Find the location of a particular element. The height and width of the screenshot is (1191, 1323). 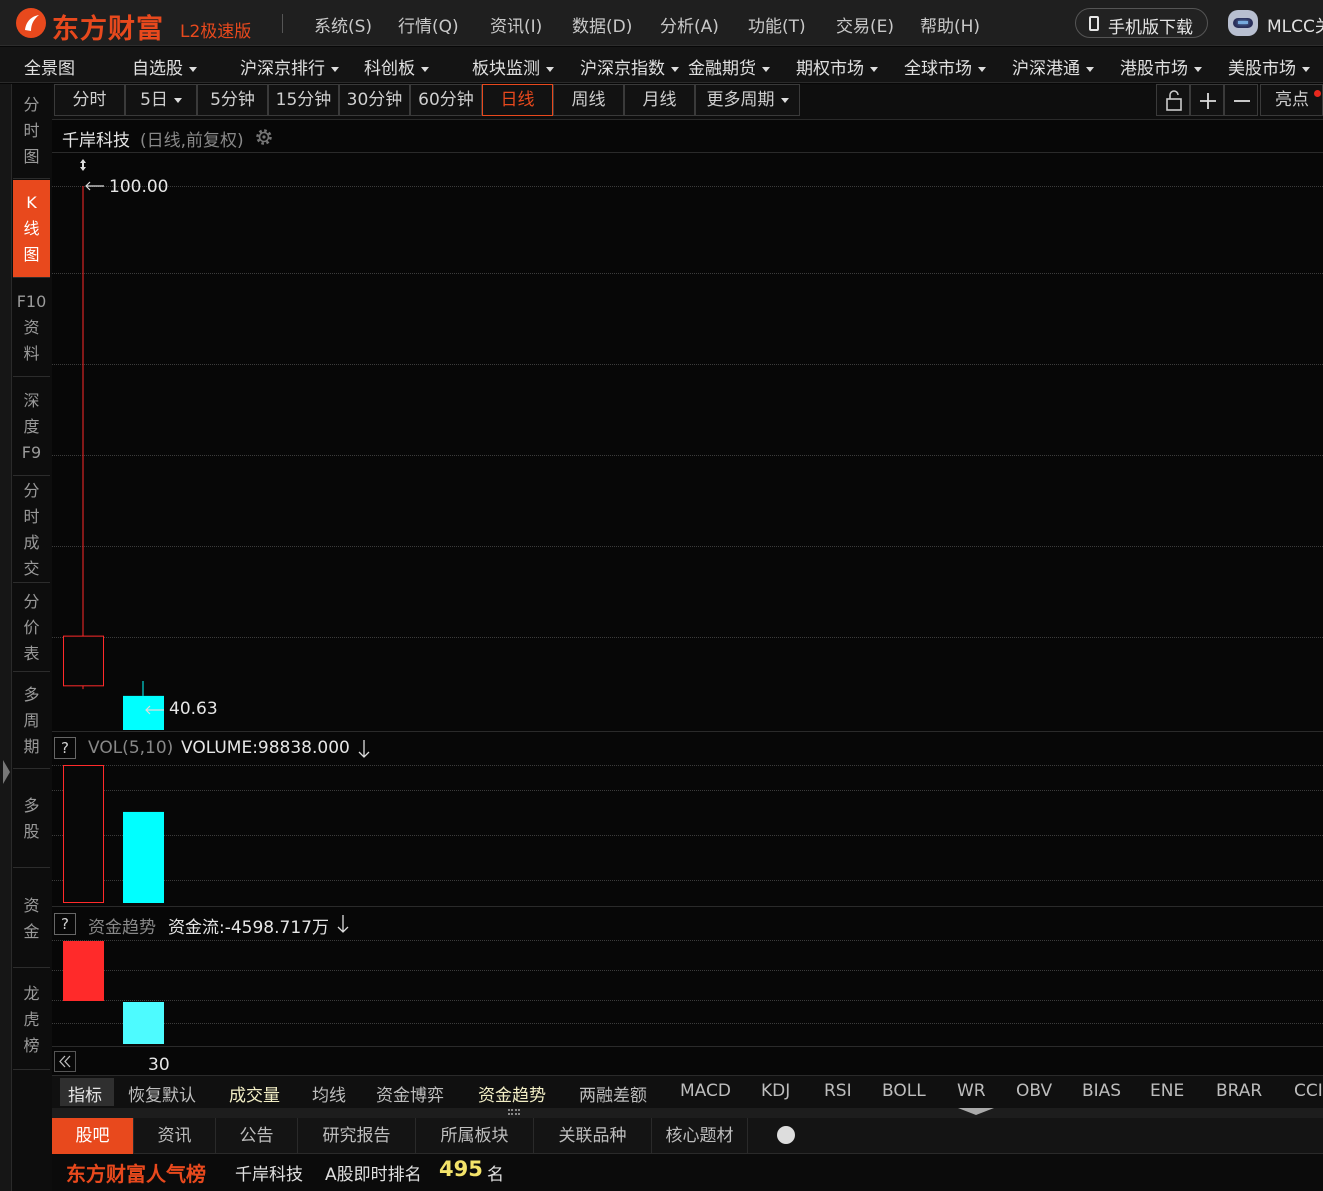

indicator-tab: BOLL is located at coordinates (904, 1091).